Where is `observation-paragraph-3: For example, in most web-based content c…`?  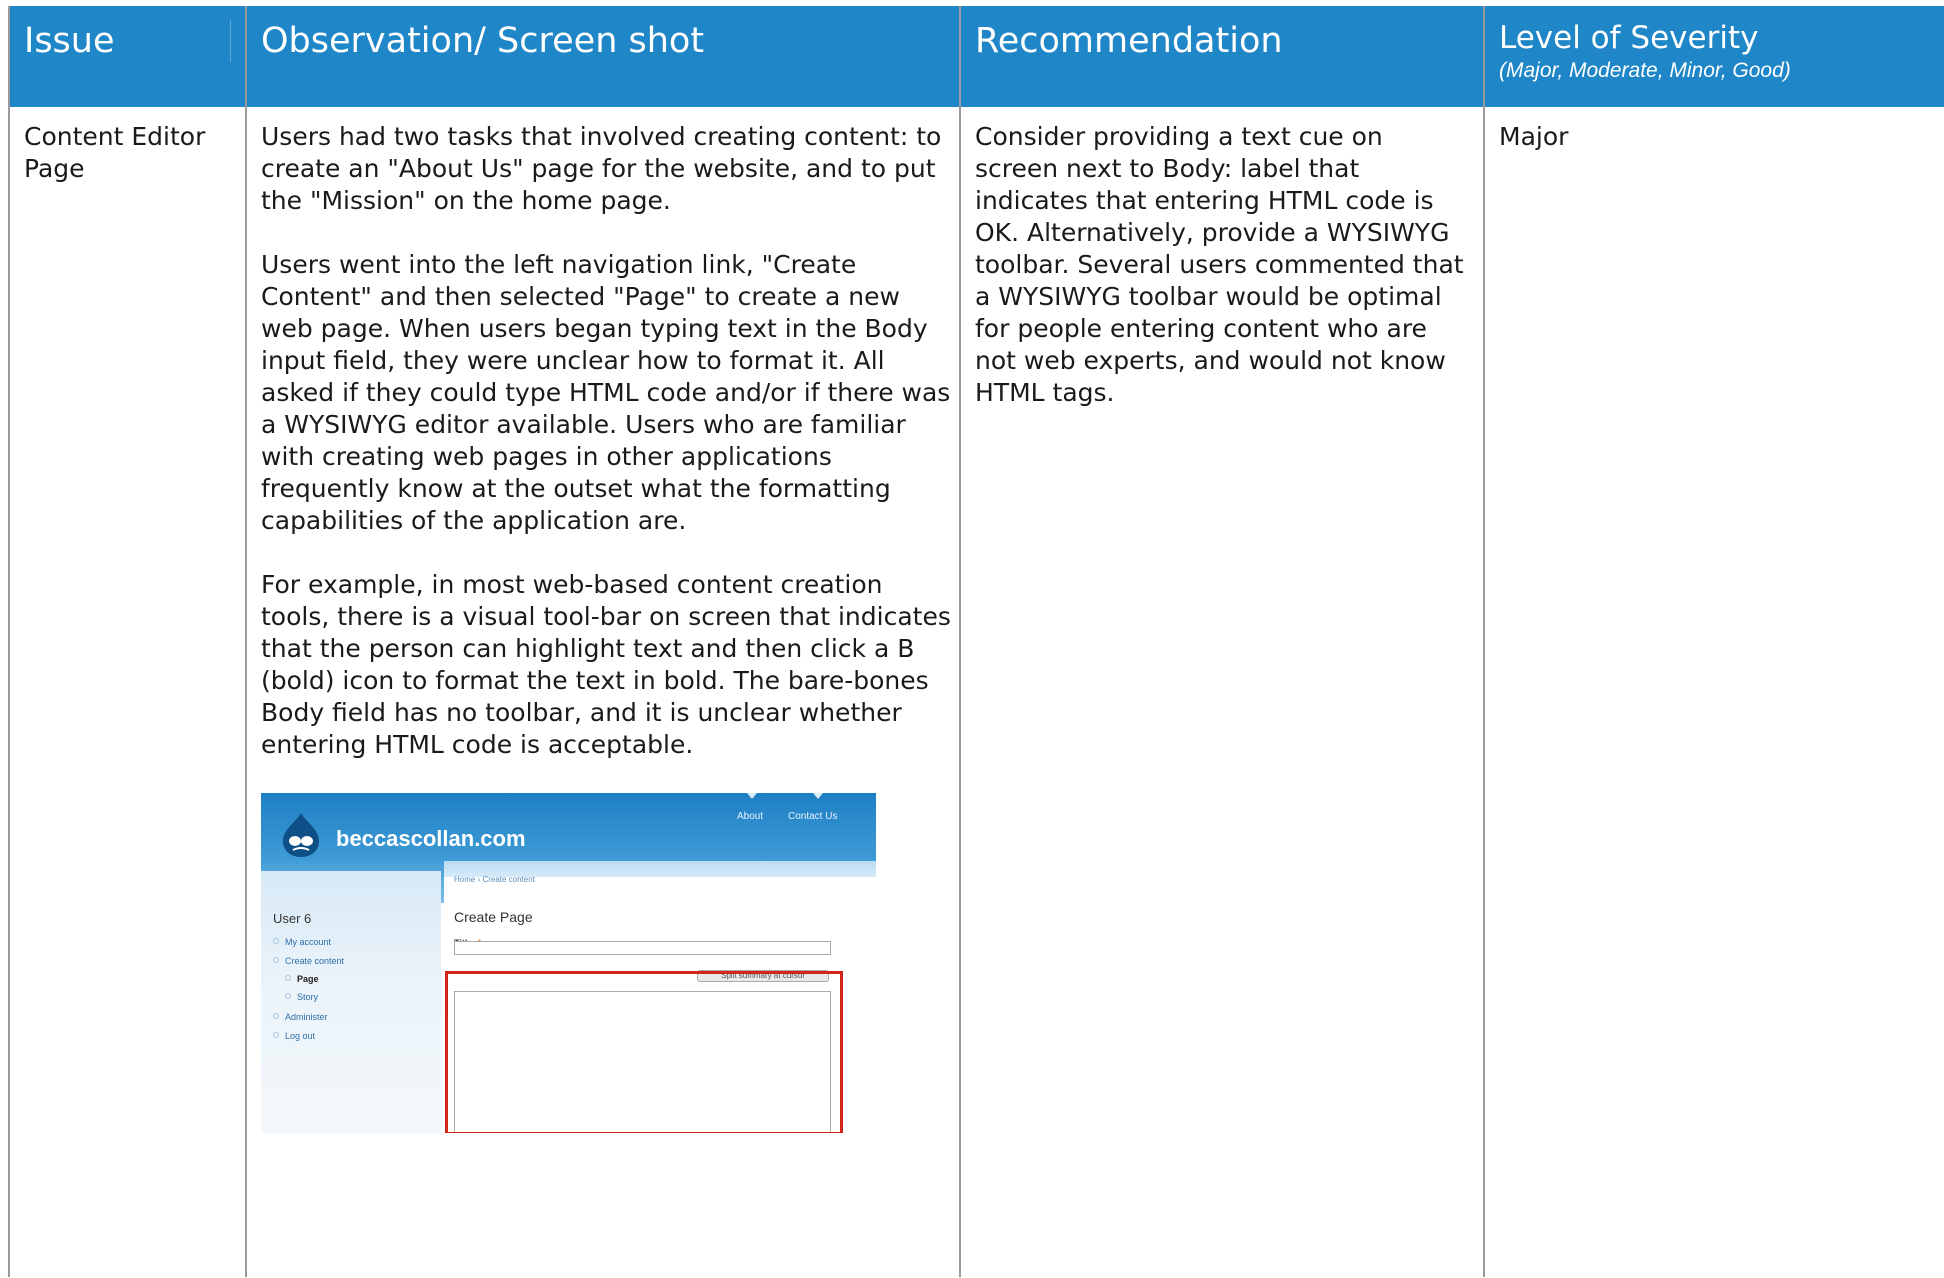
observation-paragraph-3: For example, in most web-based content c… is located at coordinates (606, 664).